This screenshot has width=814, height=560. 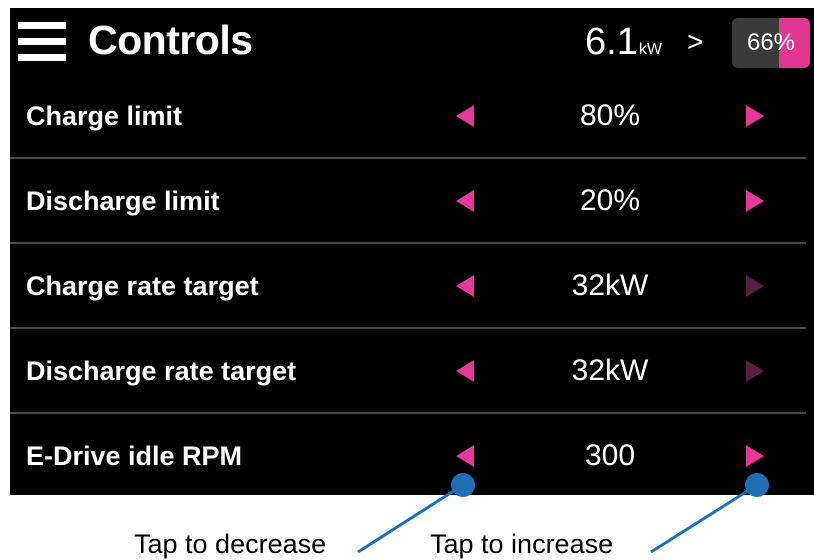 I want to click on decrease-callout-dot, so click(x=463, y=485).